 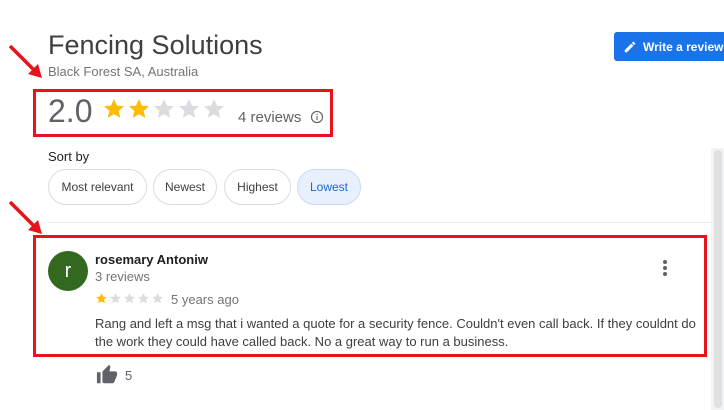 What do you see at coordinates (379, 222) in the screenshot?
I see `divider` at bounding box center [379, 222].